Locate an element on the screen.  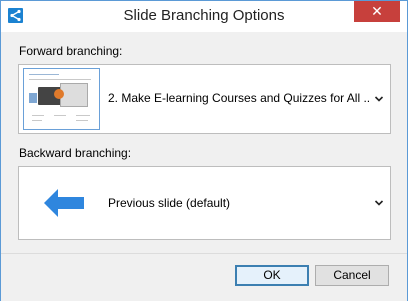
close-icon: ✕ is located at coordinates (377, 11).